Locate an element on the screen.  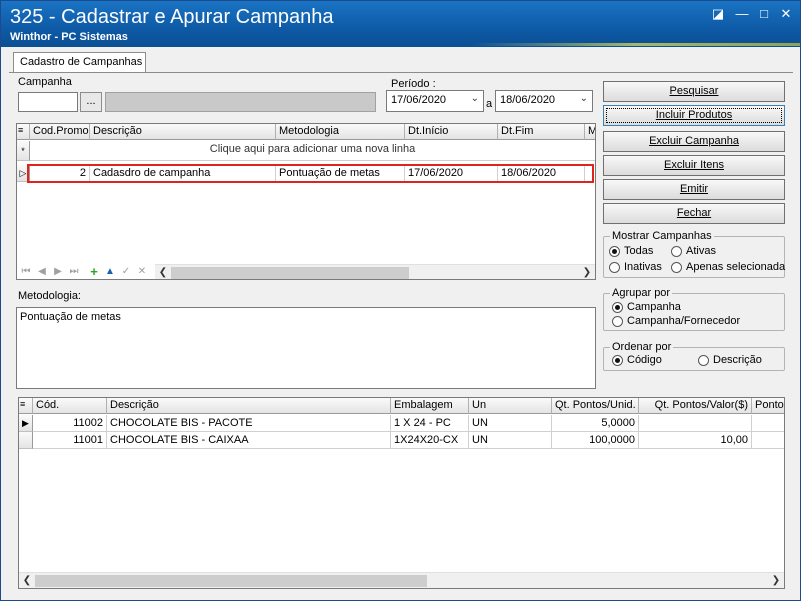
radio-agrupar-campanha-fornecedor: Campanha/Fornecedor is located at coordinates (676, 321).